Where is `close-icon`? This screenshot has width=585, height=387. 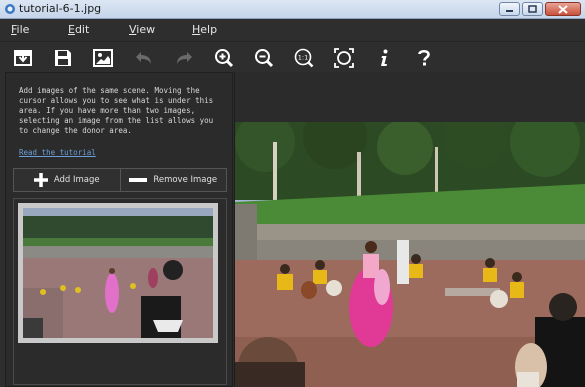 close-icon is located at coordinates (563, 9).